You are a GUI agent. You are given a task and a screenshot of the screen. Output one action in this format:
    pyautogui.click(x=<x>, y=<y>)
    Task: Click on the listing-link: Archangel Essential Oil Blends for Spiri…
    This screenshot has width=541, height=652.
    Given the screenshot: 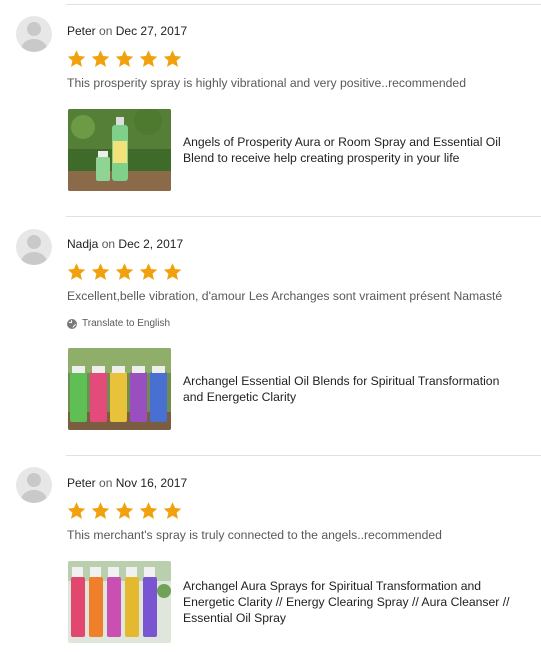 What is the action you would take?
    pyautogui.click(x=298, y=389)
    